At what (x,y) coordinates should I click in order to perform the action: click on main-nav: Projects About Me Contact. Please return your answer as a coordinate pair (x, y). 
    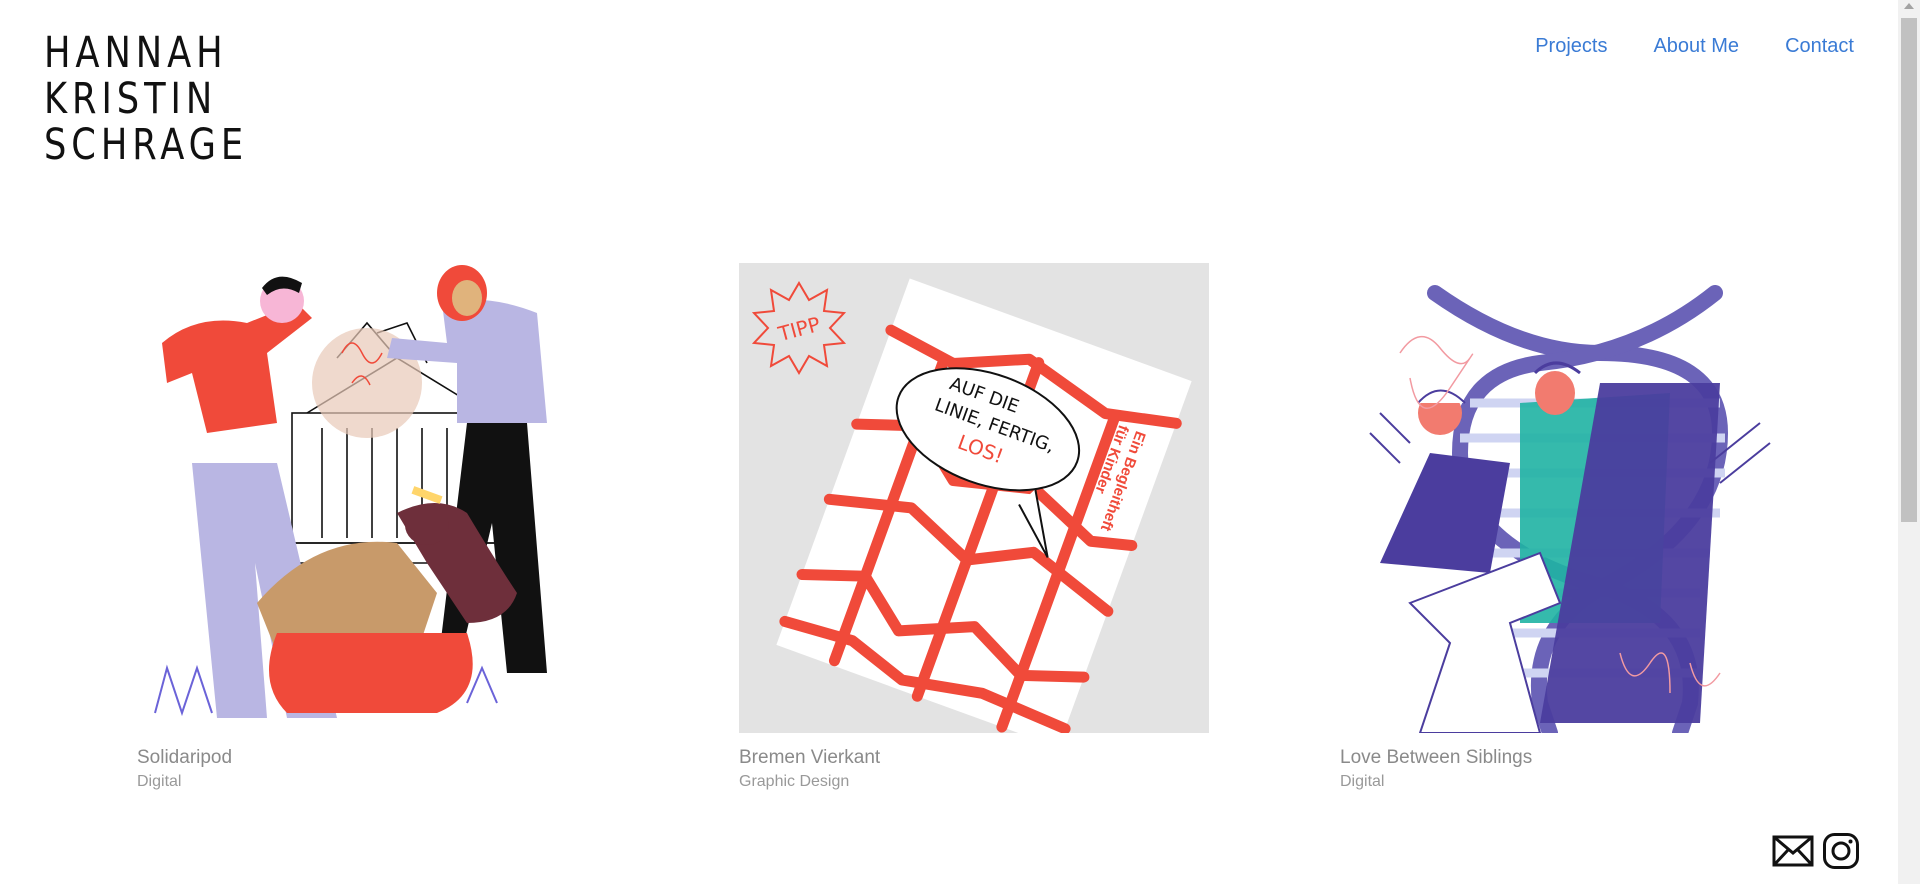
    Looking at the image, I should click on (1694, 46).